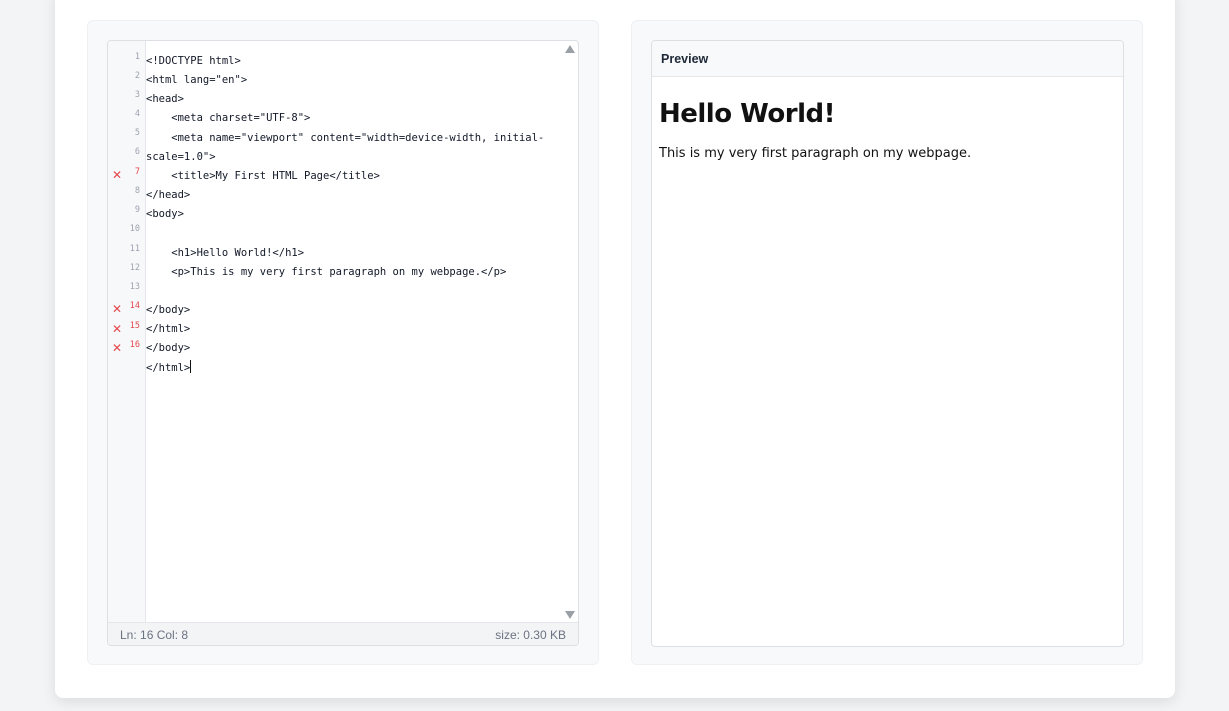  I want to click on scroll-down-icon, so click(570, 615).